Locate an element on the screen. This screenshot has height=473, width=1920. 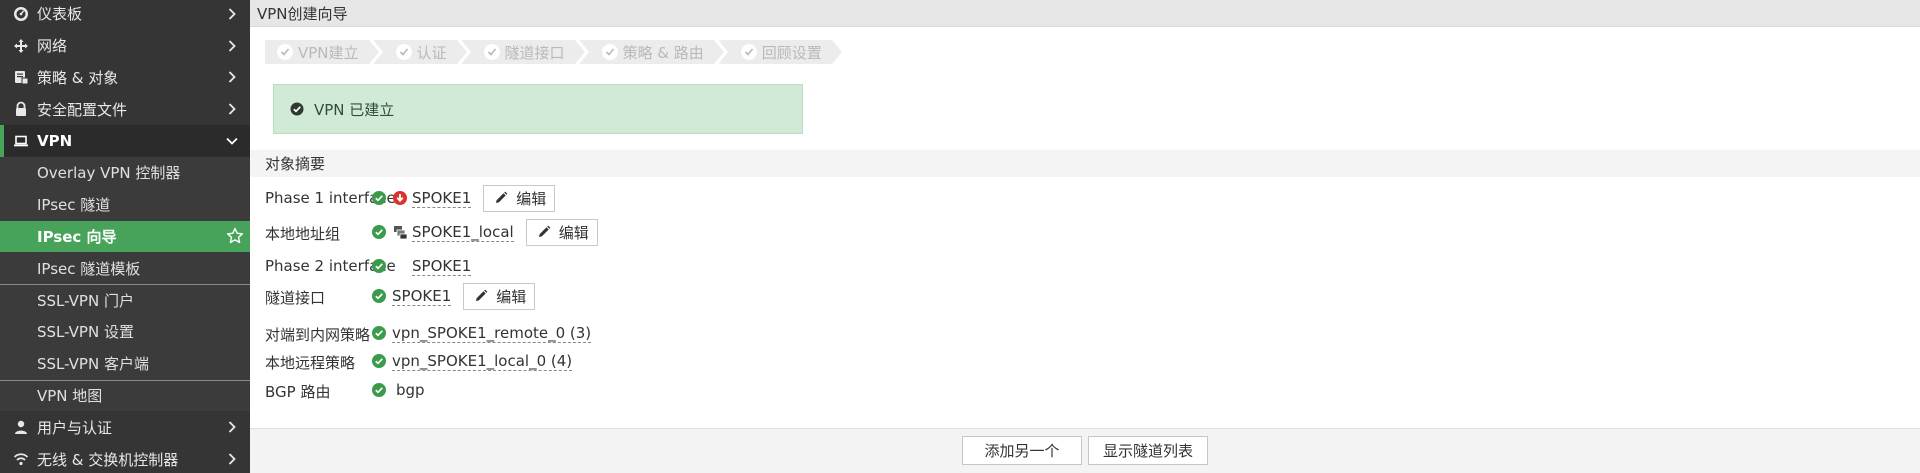
sidebar-item-label: 网络 is located at coordinates (52, 46).